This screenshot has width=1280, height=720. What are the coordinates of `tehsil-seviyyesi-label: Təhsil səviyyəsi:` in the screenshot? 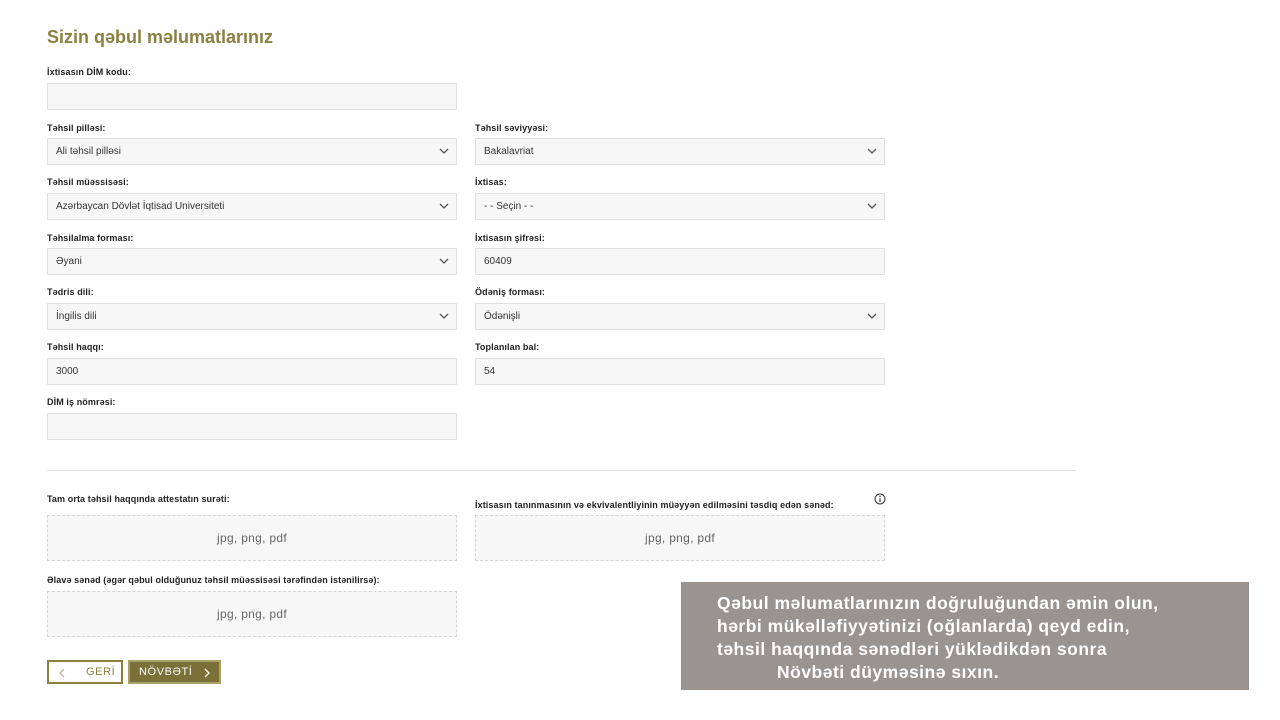 It's located at (512, 128).